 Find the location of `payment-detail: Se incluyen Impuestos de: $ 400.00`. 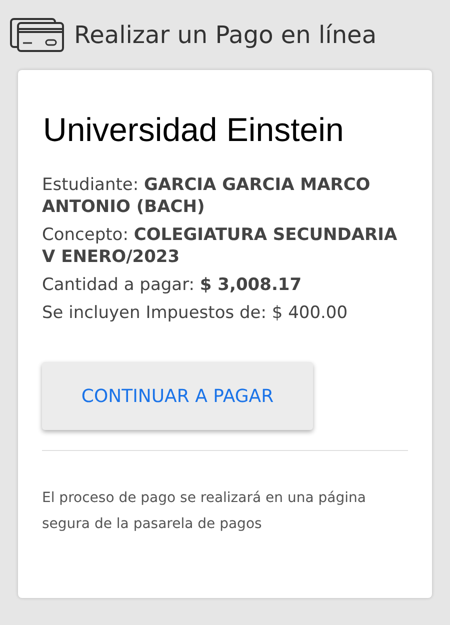

payment-detail: Se incluyen Impuestos de: $ 400.00 is located at coordinates (195, 313).